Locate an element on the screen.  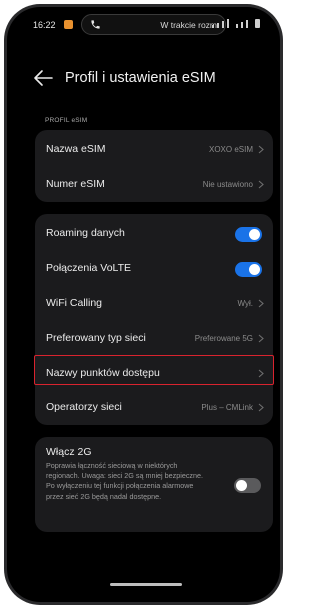
status-time: 16:22 is located at coordinates (44, 25).